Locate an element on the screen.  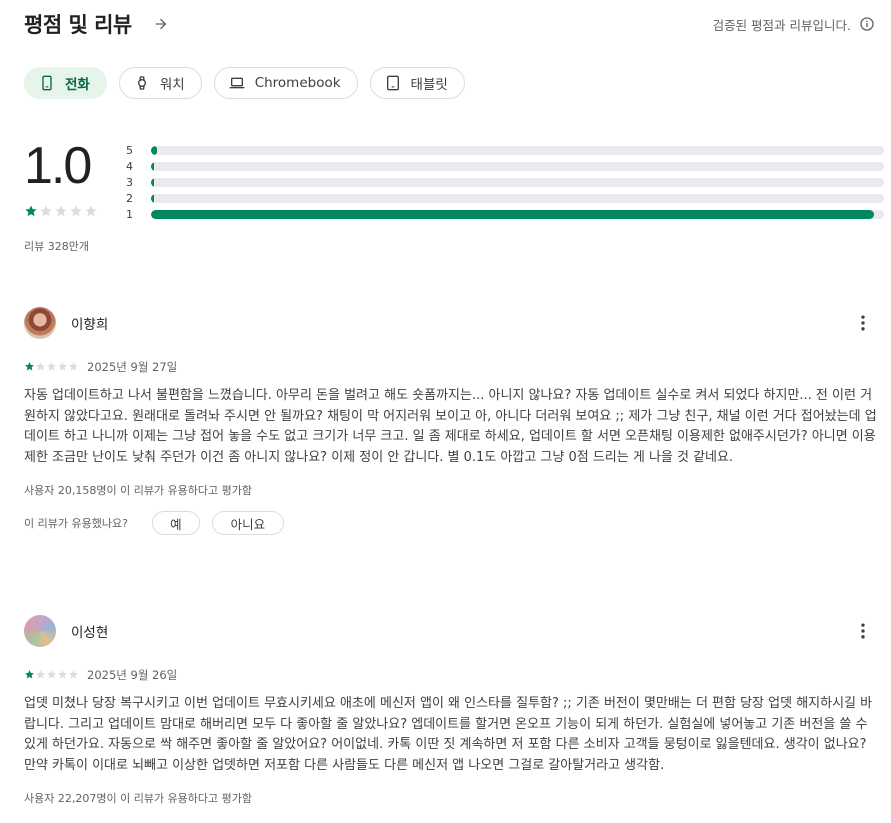
section-title: 평점 및 리뷰 is located at coordinates (78, 25).